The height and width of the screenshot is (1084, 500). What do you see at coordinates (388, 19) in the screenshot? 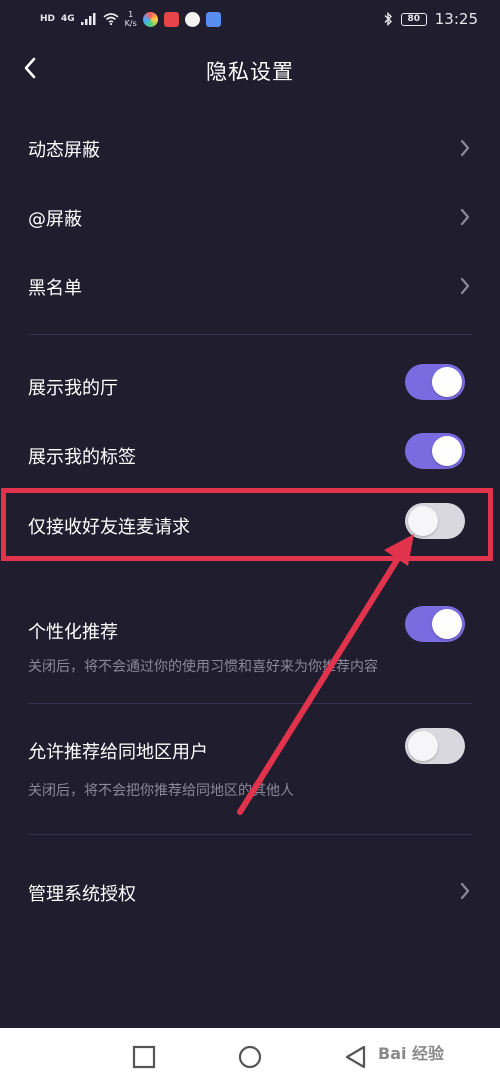
I see `bluetooth-icon` at bounding box center [388, 19].